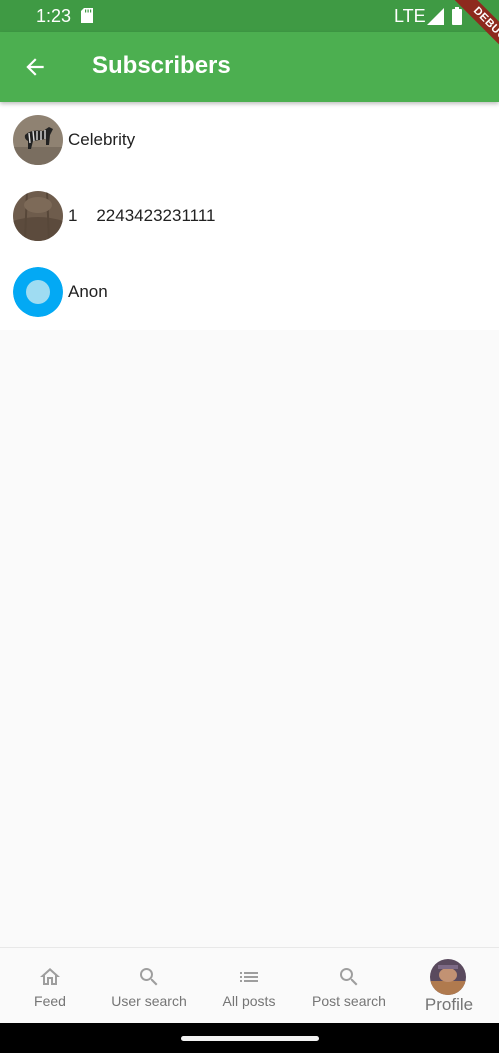 This screenshot has width=499, height=1053. What do you see at coordinates (249, 1001) in the screenshot?
I see `nav-label: All posts` at bounding box center [249, 1001].